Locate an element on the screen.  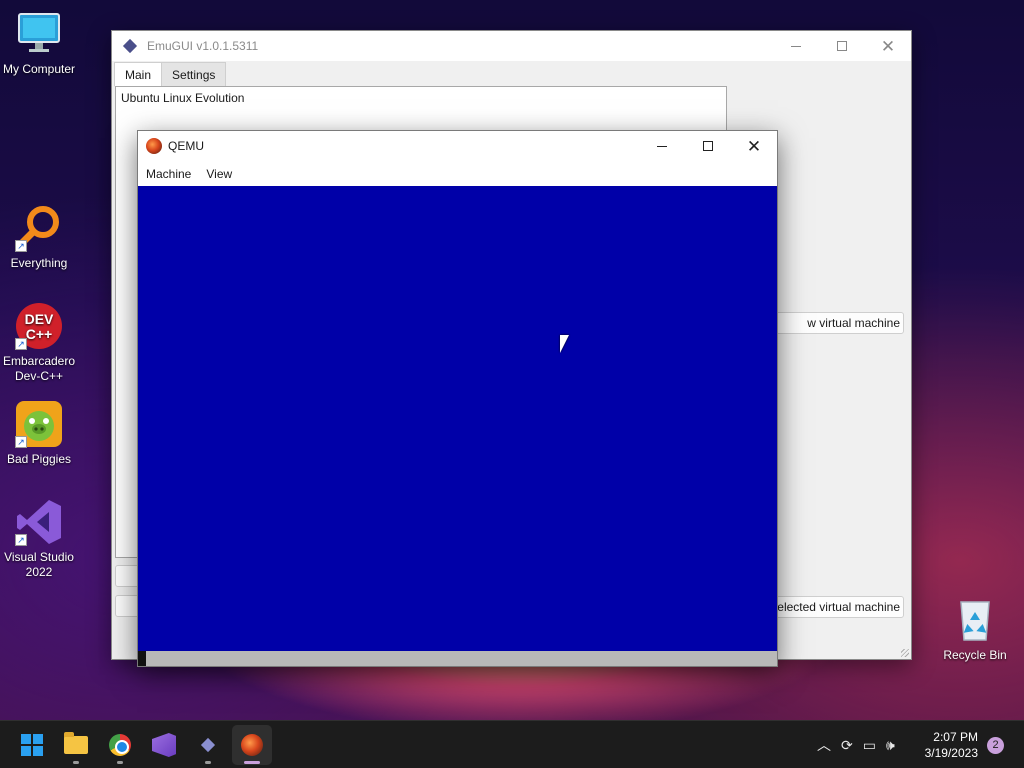
sync-icon: ⟳ is located at coordinates (847, 745).